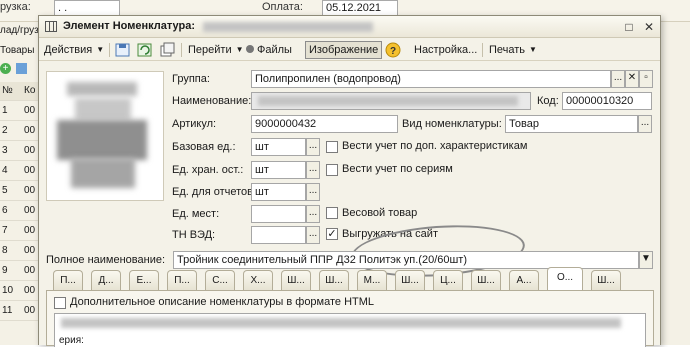 The width and height of the screenshot is (690, 347). Describe the element at coordinates (332, 147) in the screenshot. I see `characteristics-checkbox` at that location.